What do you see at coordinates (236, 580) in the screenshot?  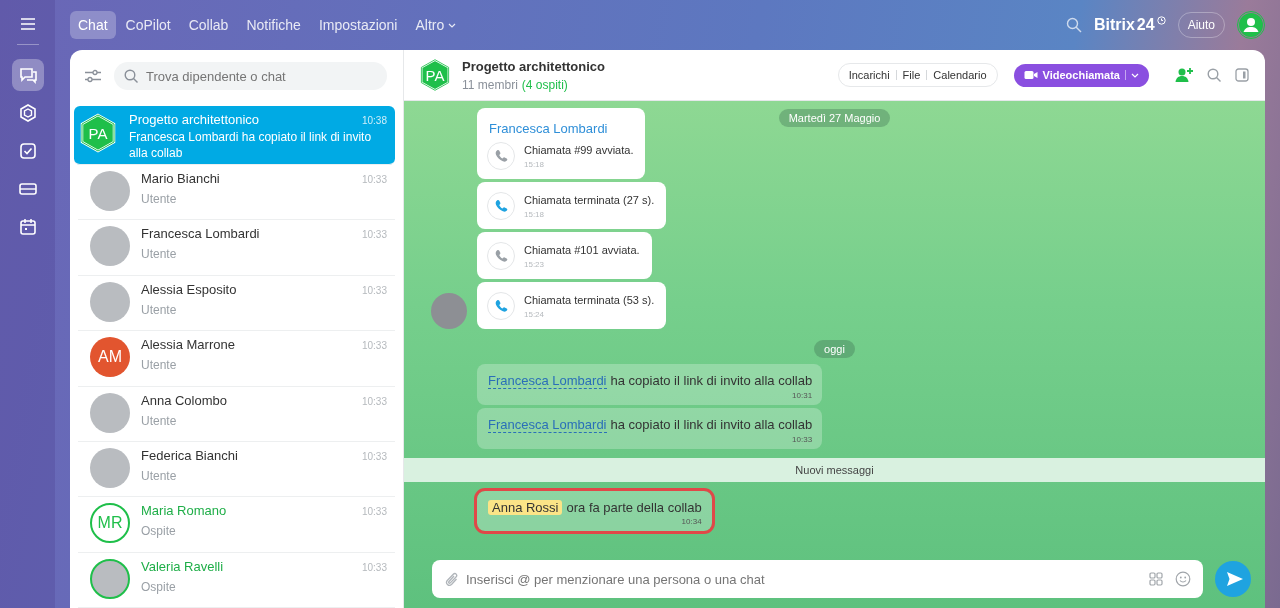 I see `chat-list-item: Valeria Ravelli 10:33 Ospite` at bounding box center [236, 580].